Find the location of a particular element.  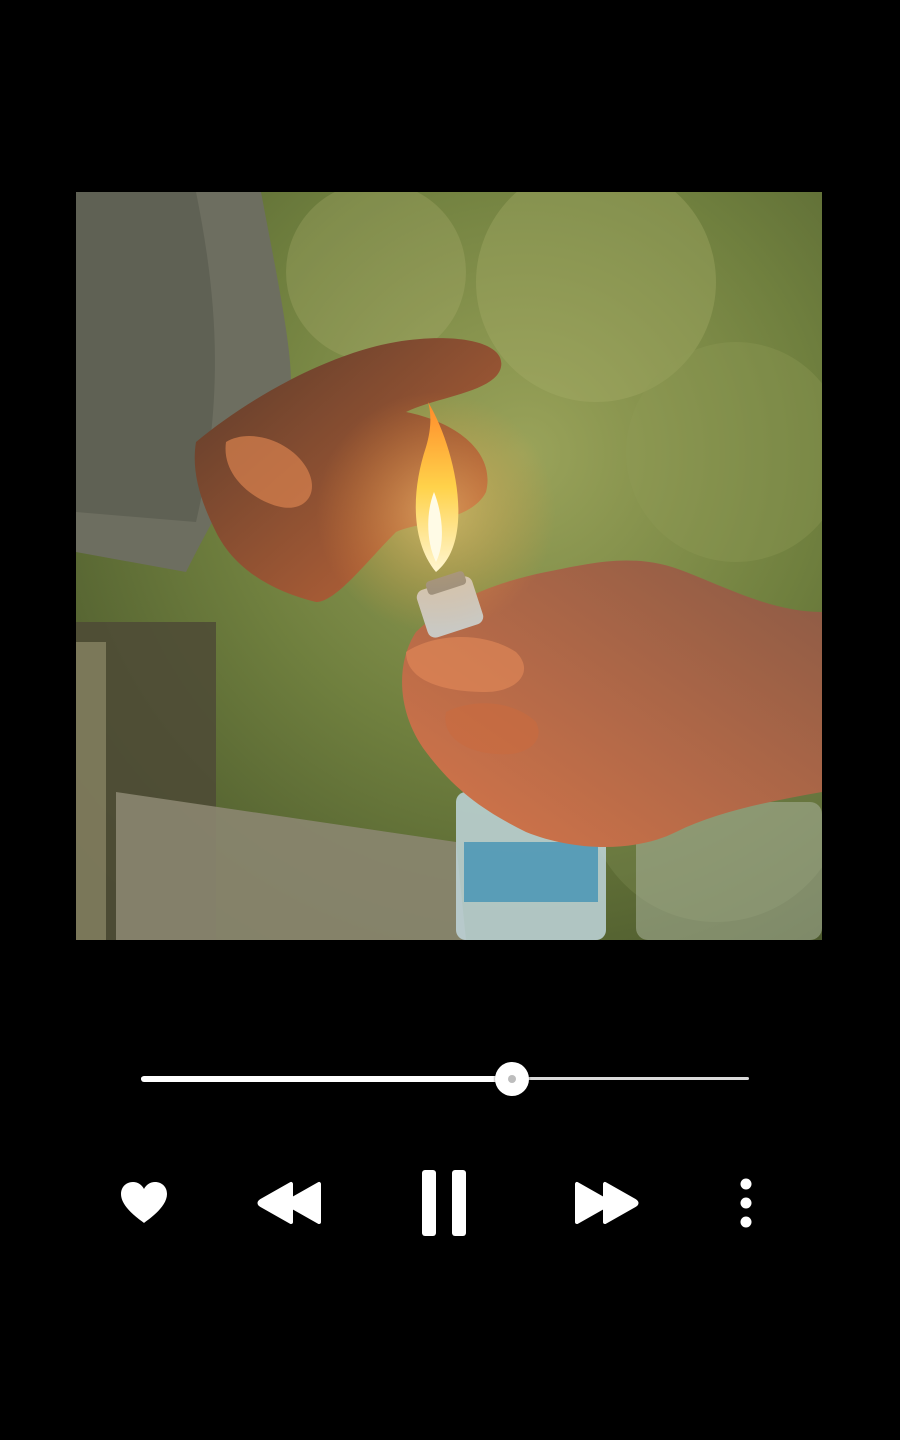

rewind-icon is located at coordinates (289, 1203).